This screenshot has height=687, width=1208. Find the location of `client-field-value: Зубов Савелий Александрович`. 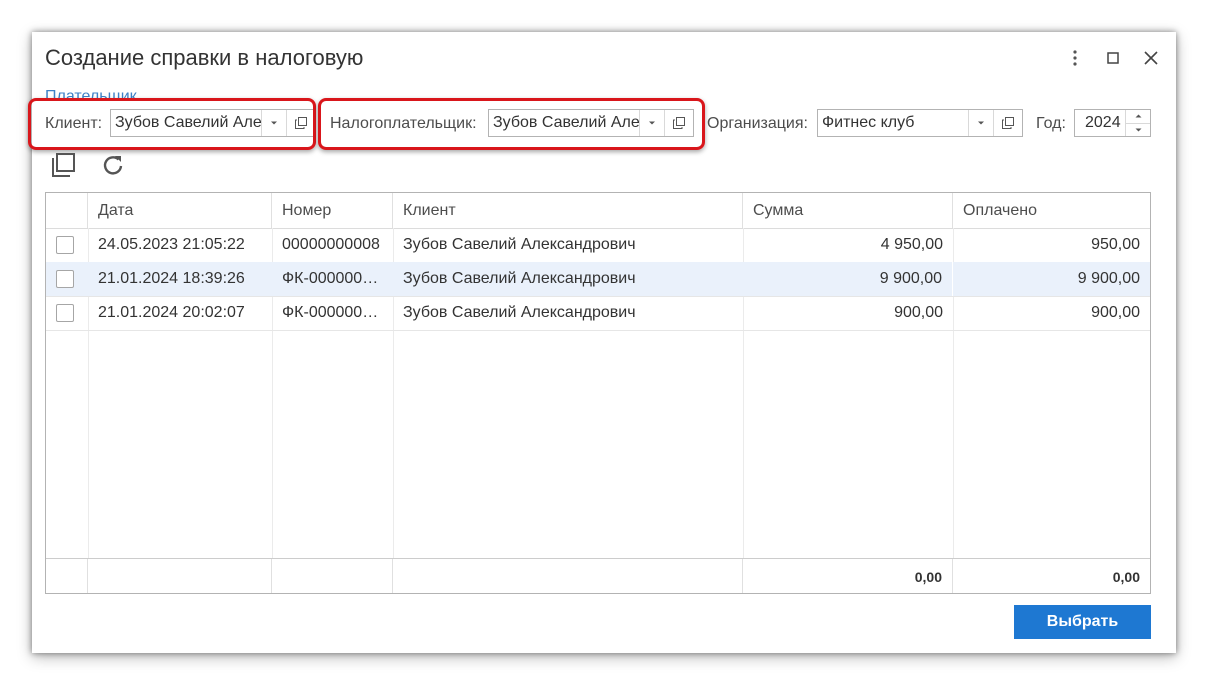

client-field-value: Зубов Савелий Александрович is located at coordinates (186, 123).